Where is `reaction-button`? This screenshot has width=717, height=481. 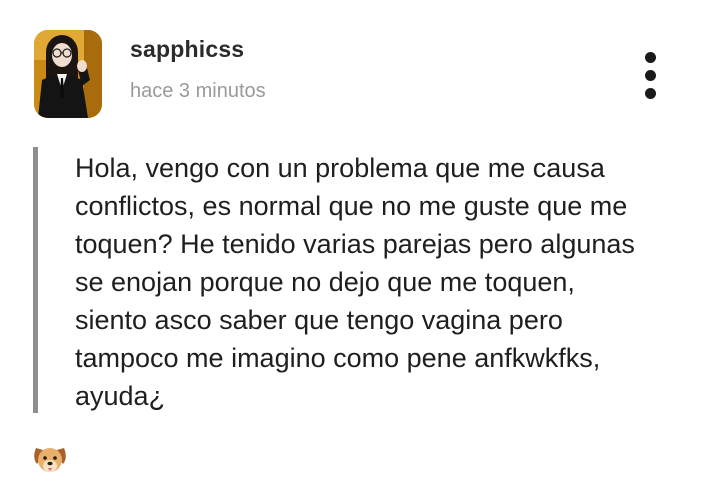 reaction-button is located at coordinates (50, 460).